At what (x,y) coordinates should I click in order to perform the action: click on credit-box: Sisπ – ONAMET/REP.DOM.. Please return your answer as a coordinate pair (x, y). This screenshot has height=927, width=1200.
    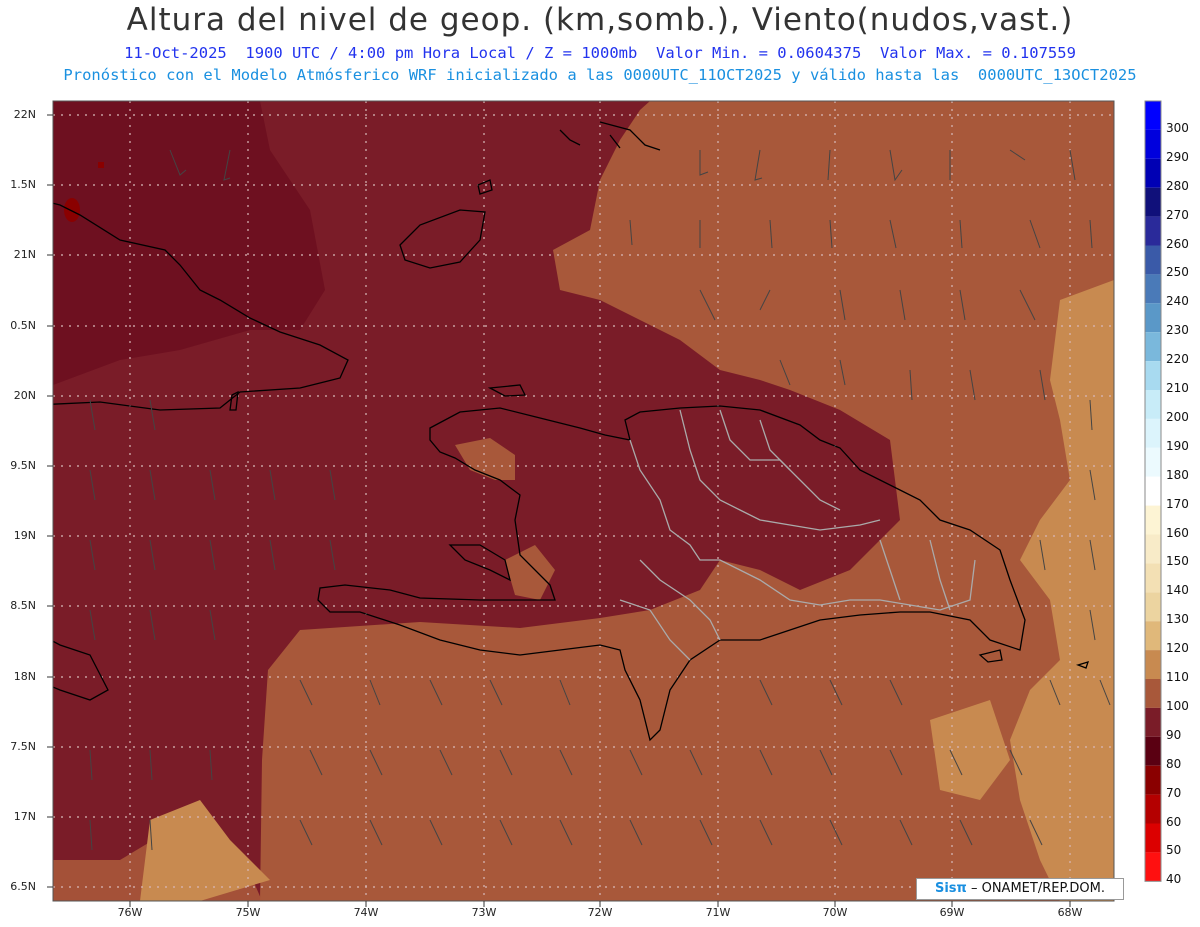
    Looking at the image, I should click on (1020, 889).